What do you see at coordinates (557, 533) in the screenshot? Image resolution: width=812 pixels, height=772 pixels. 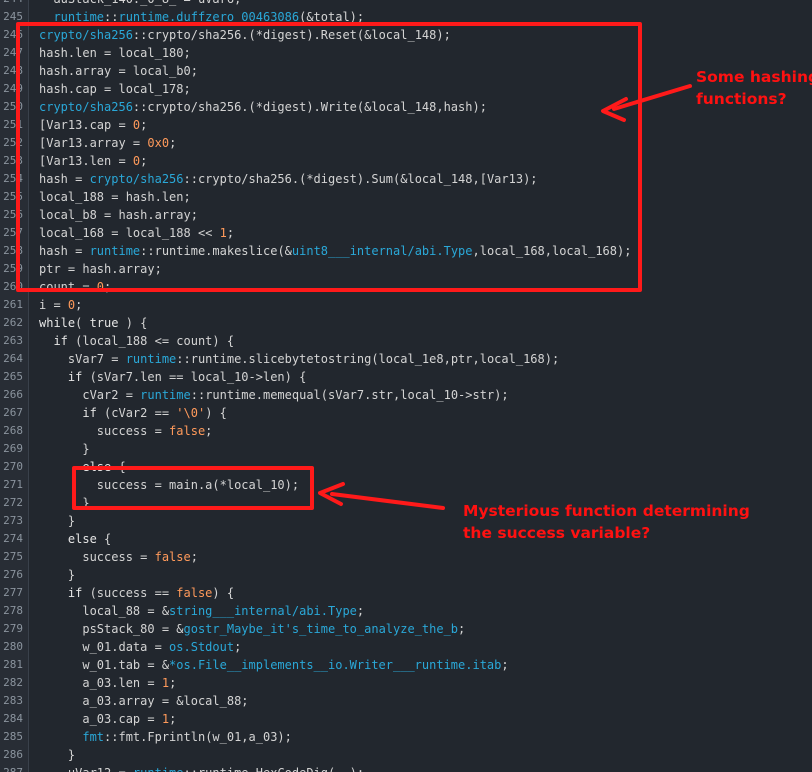 I see `annotation-success-line-2: the success variable?` at bounding box center [557, 533].